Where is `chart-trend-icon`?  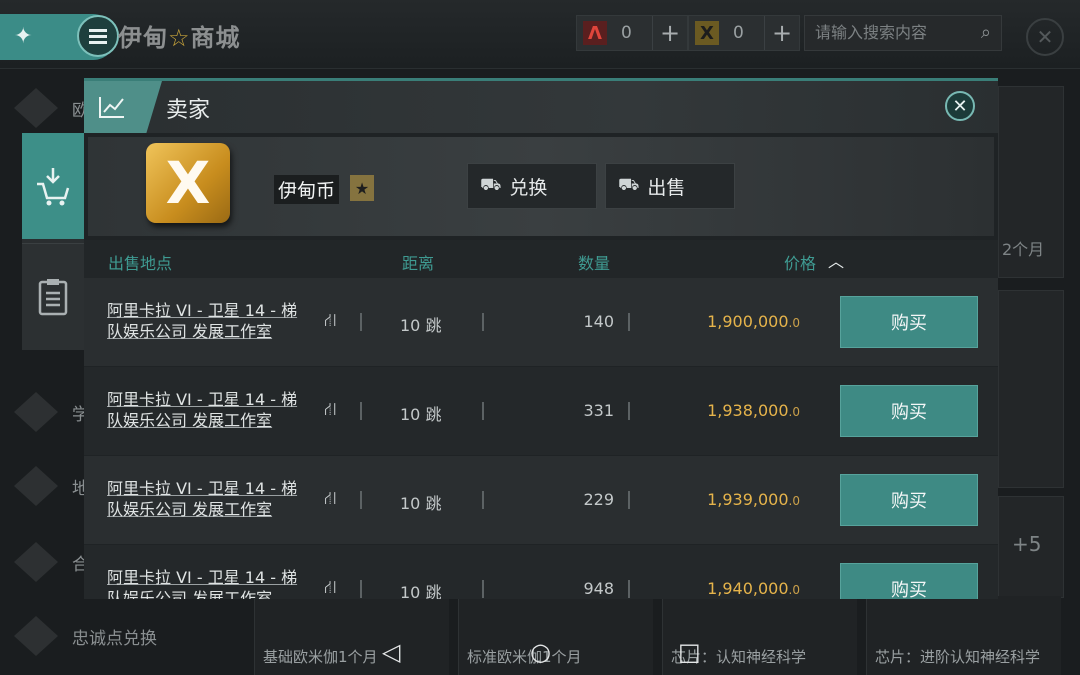 chart-trend-icon is located at coordinates (123, 107).